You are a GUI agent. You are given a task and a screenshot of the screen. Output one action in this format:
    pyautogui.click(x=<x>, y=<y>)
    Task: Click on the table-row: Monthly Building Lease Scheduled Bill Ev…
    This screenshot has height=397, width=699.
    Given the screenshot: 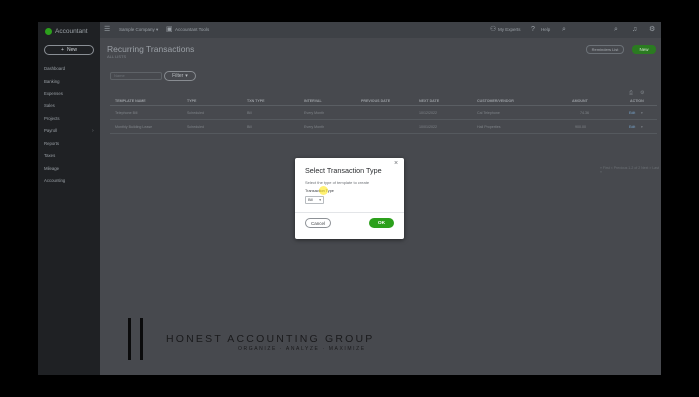 What is the action you would take?
    pyautogui.click(x=383, y=127)
    